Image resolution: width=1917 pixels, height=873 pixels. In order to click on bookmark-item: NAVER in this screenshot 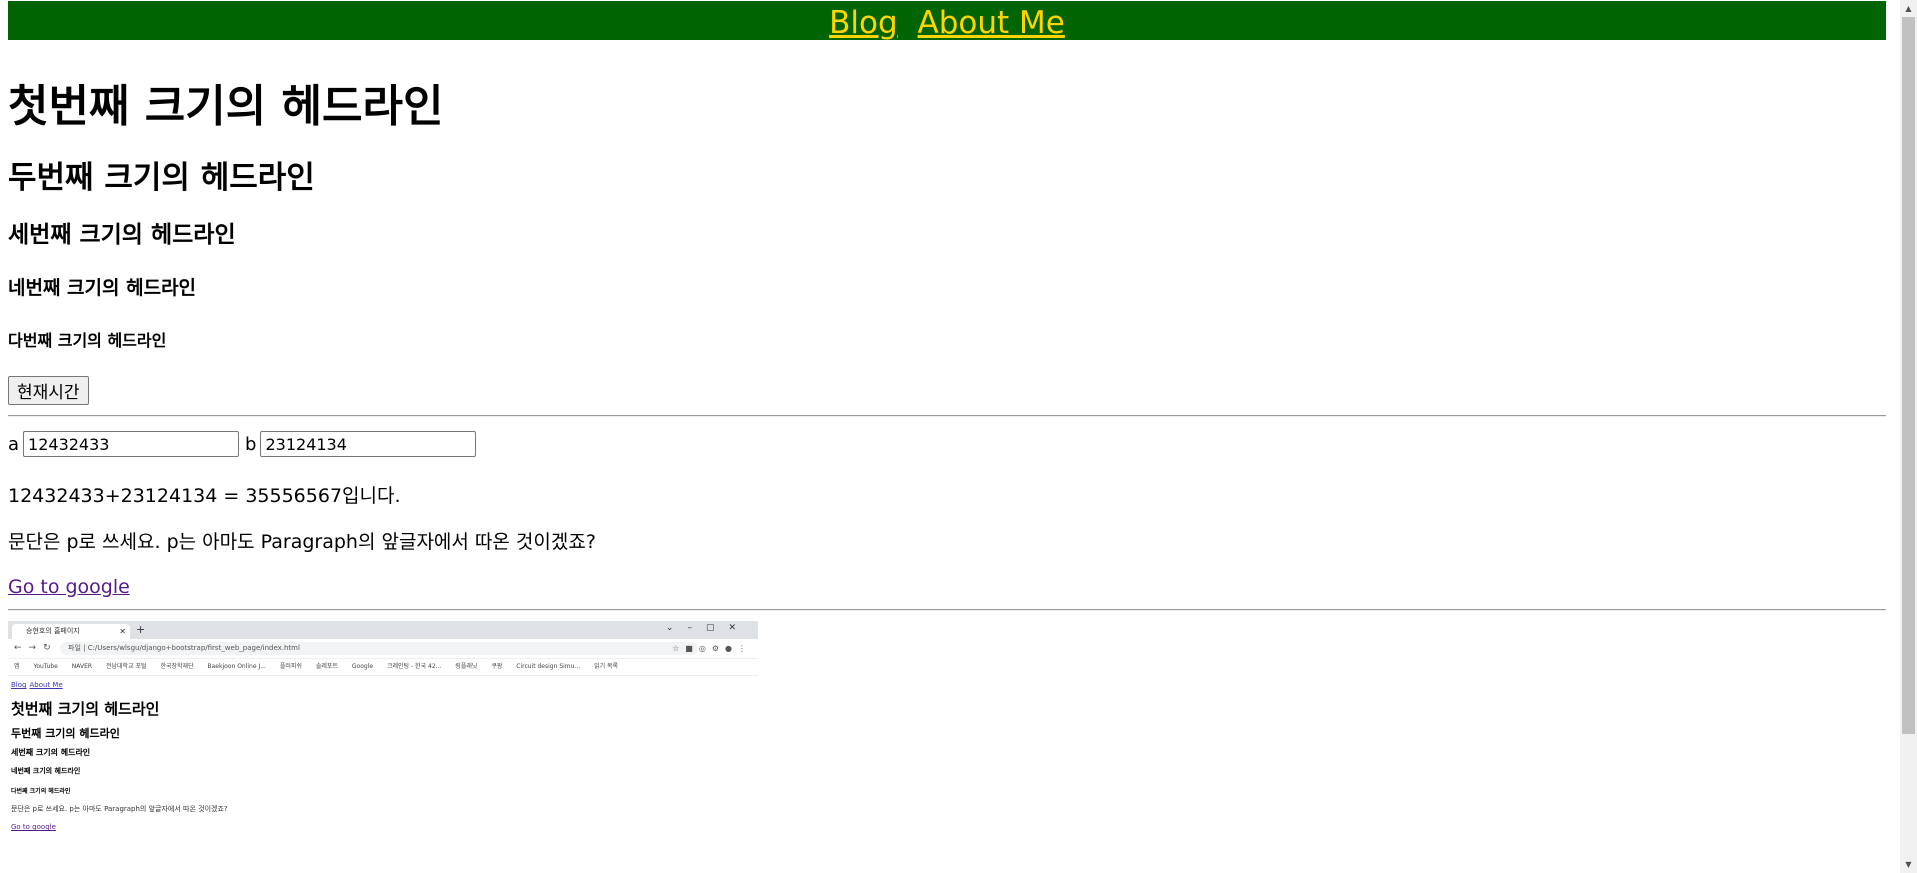, I will do `click(82, 666)`.